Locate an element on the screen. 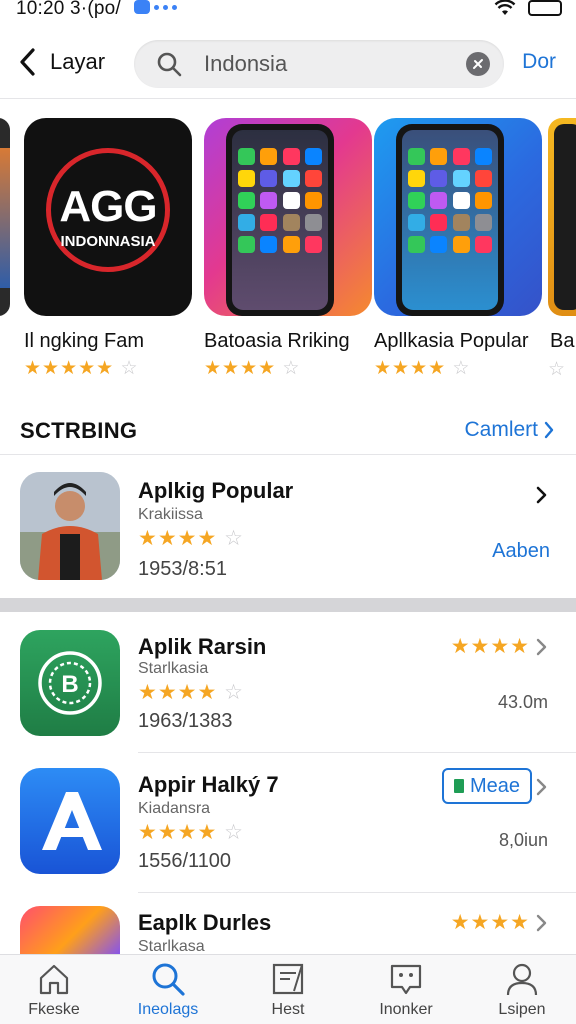  chevron-left-icon is located at coordinates (28, 62).